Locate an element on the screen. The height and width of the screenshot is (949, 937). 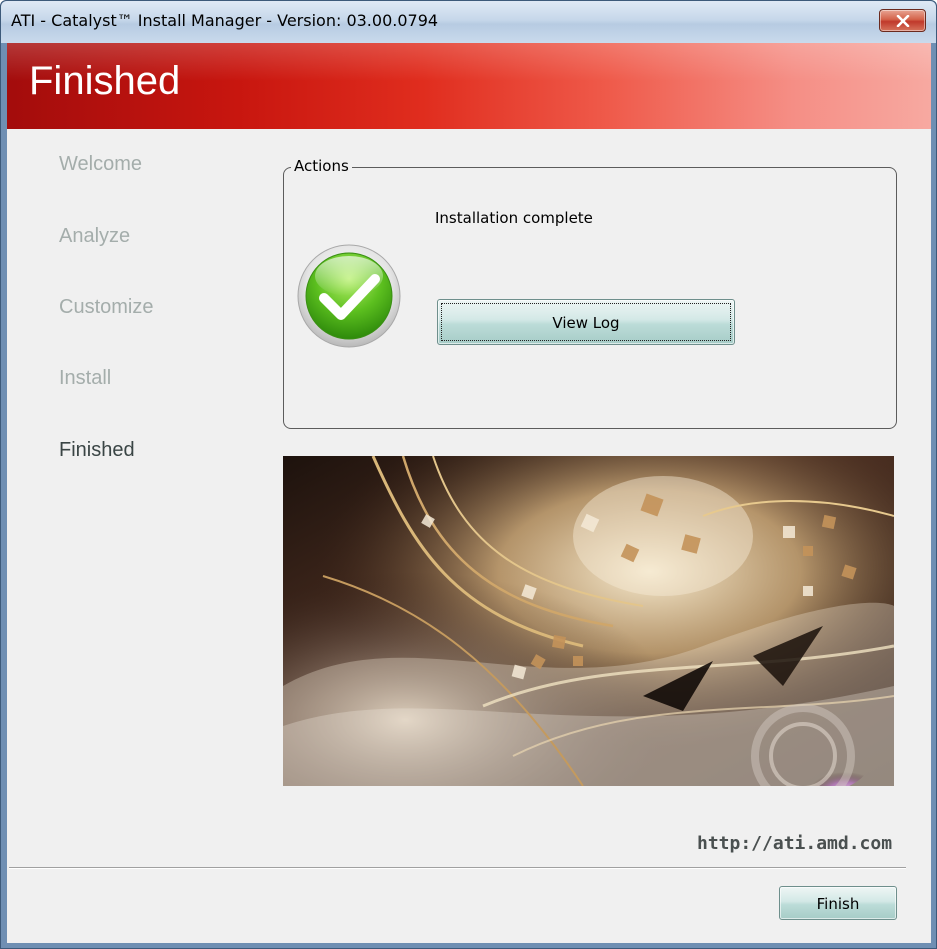
website-link: http://ati.amd.com is located at coordinates (794, 843).